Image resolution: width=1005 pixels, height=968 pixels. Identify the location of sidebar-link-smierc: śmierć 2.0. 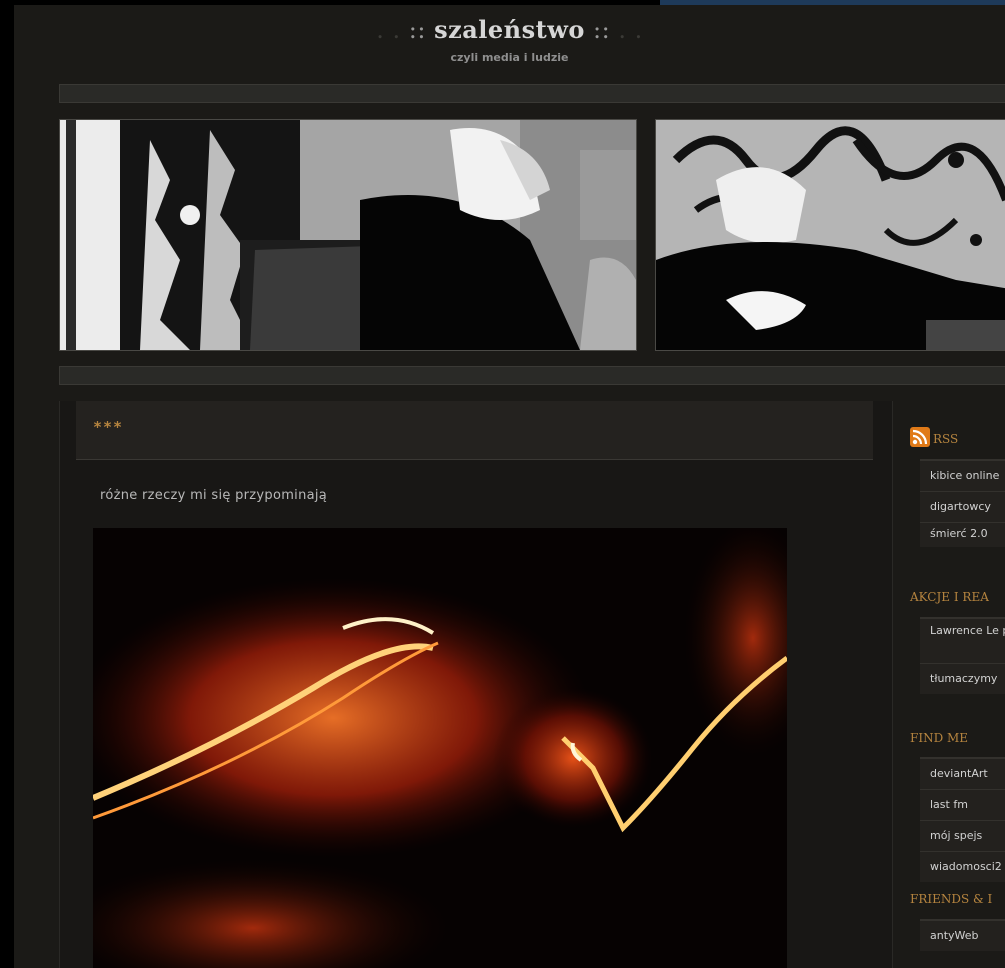
(962, 534).